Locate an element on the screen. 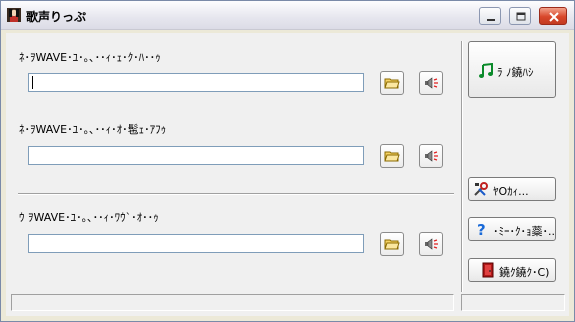  minimize-icon is located at coordinates (491, 20).